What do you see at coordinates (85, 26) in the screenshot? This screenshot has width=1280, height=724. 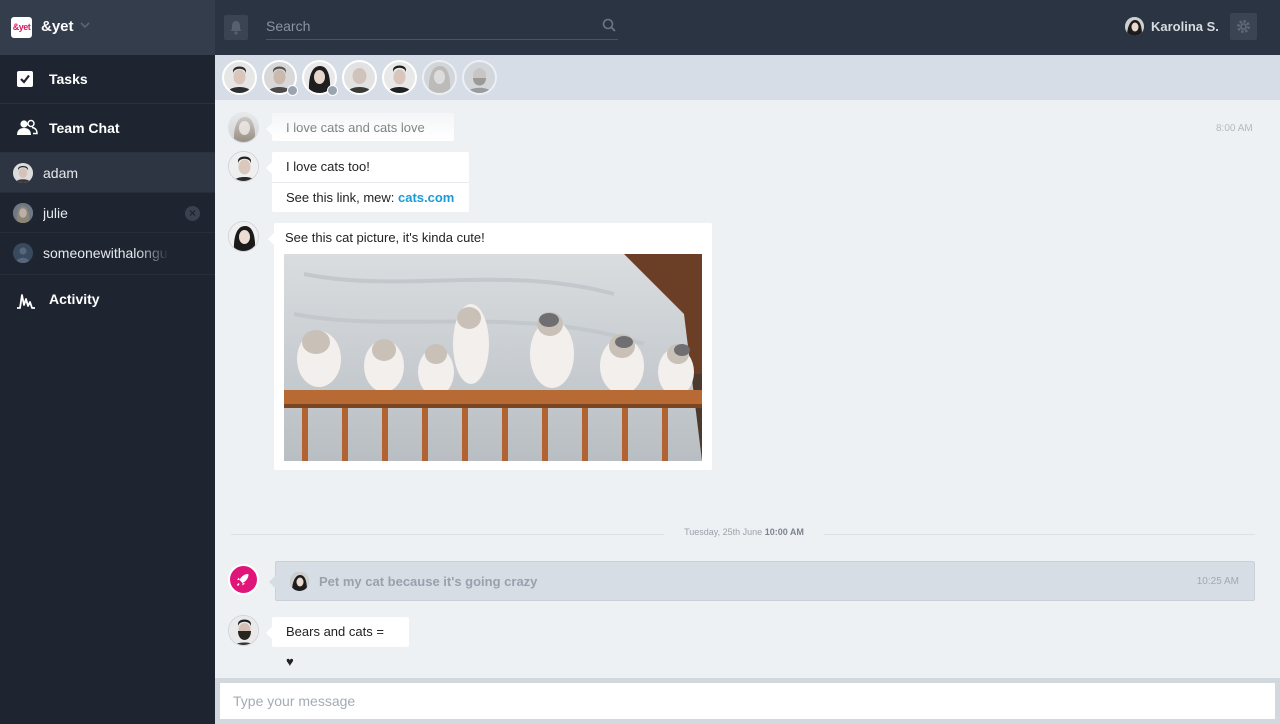 I see `chevron-down-icon` at bounding box center [85, 26].